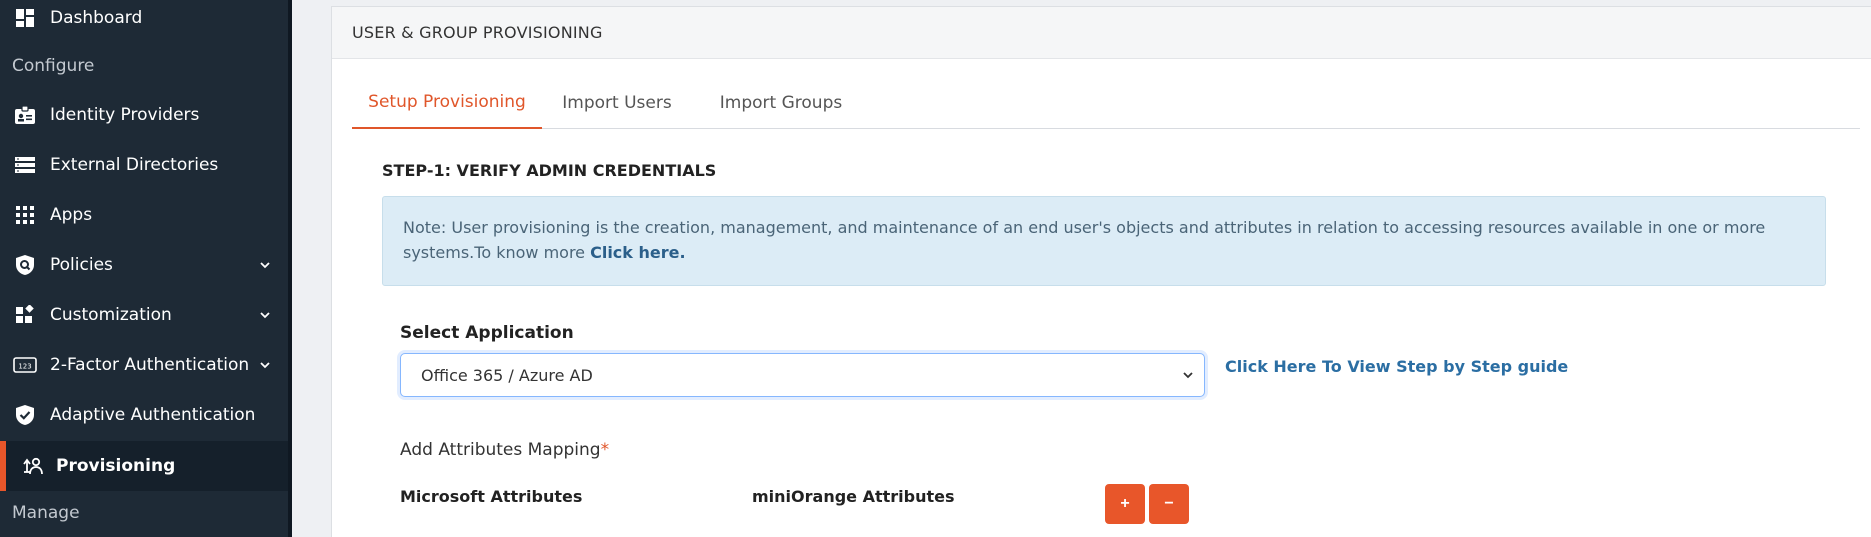  Describe the element at coordinates (1169, 504) in the screenshot. I see `remove-attribute-button: −` at that location.